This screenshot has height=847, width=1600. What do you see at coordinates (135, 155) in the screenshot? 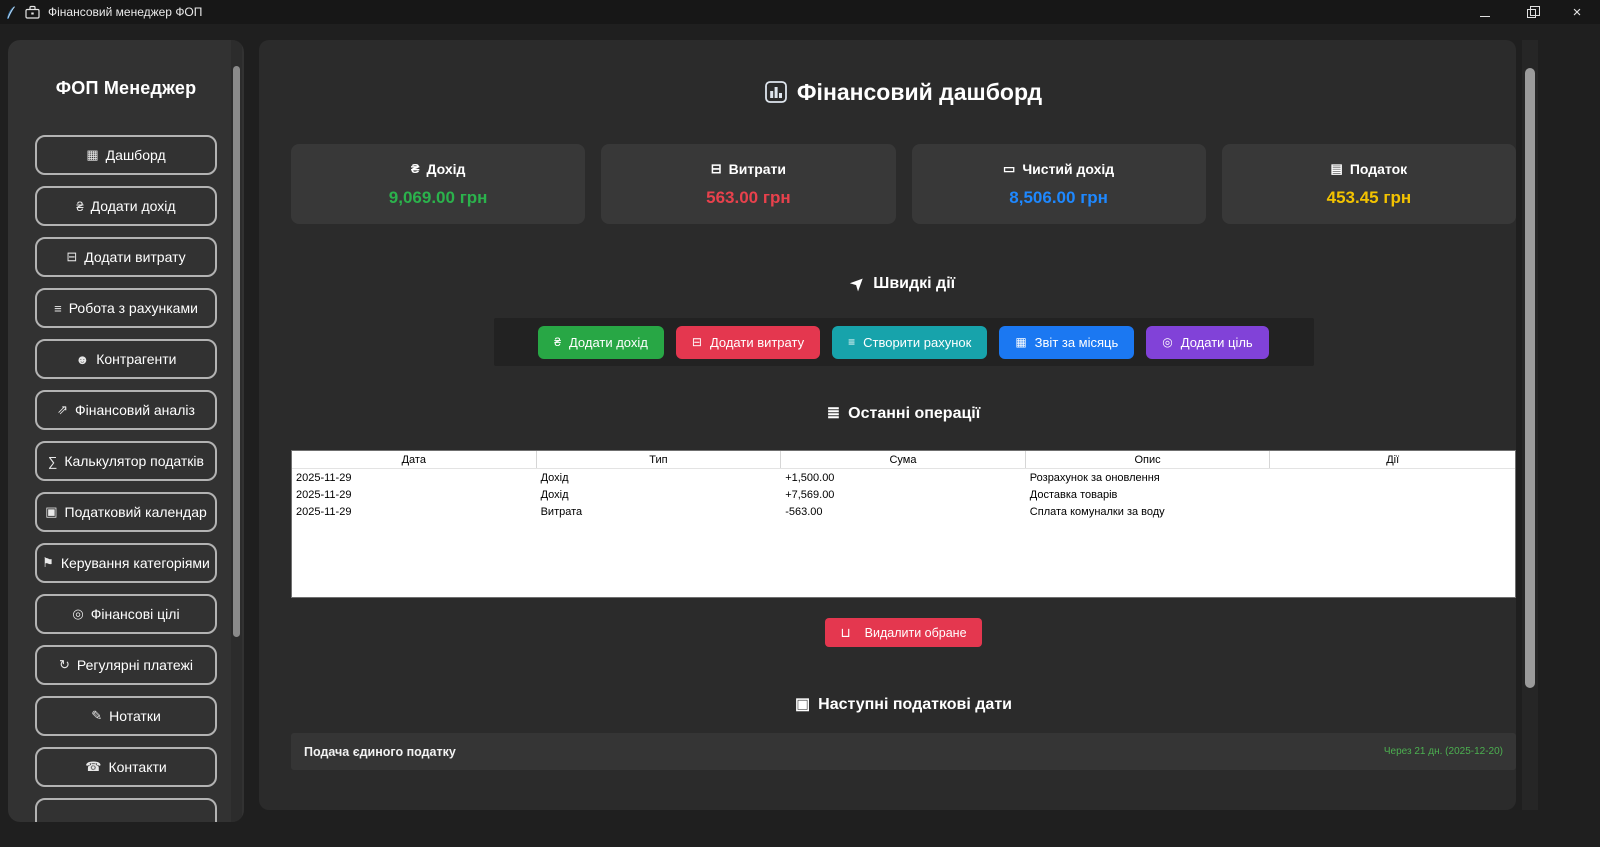
I see `sidebar-item-label: Дашборд` at bounding box center [135, 155].